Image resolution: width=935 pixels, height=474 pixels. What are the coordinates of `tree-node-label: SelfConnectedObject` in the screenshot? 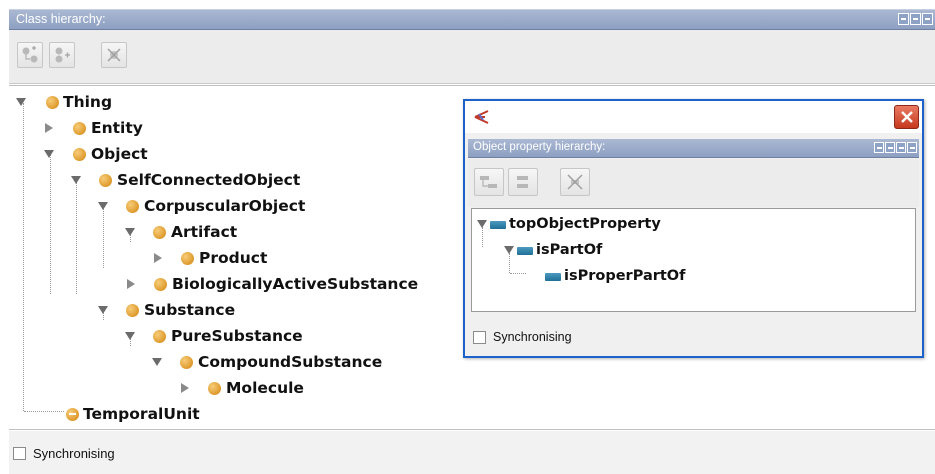 It's located at (209, 180).